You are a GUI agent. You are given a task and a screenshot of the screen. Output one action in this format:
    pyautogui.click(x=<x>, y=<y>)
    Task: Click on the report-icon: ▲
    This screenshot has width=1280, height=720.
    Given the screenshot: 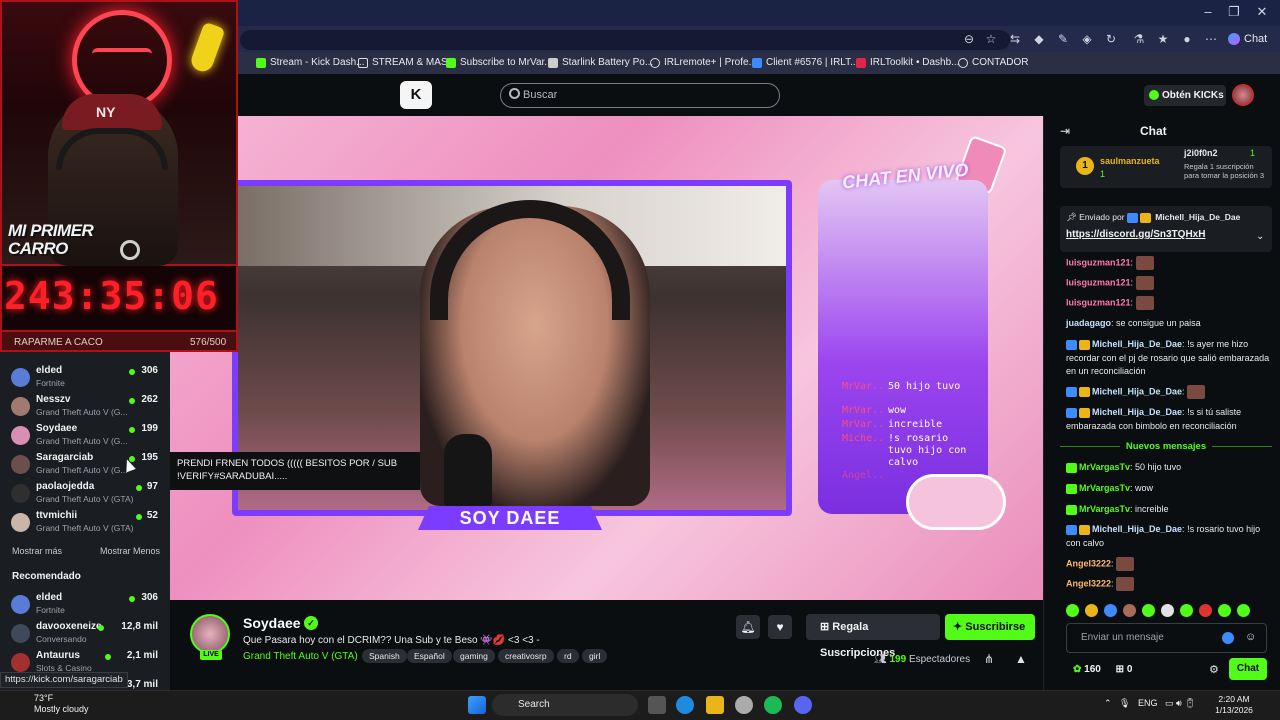 What is the action you would take?
    pyautogui.click(x=1021, y=659)
    